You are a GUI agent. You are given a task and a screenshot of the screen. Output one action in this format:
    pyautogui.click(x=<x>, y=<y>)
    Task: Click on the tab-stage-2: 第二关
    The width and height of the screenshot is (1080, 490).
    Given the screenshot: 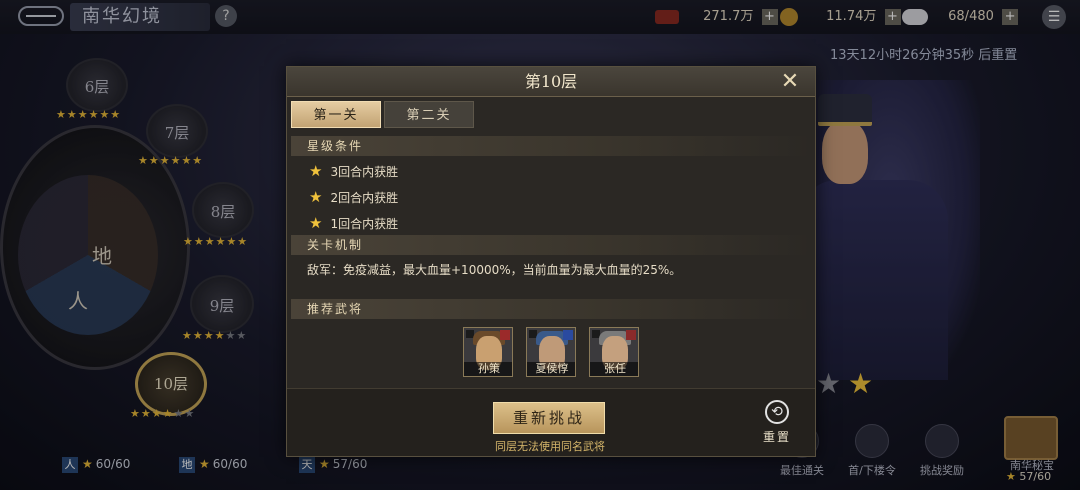 What is the action you would take?
    pyautogui.click(x=429, y=114)
    